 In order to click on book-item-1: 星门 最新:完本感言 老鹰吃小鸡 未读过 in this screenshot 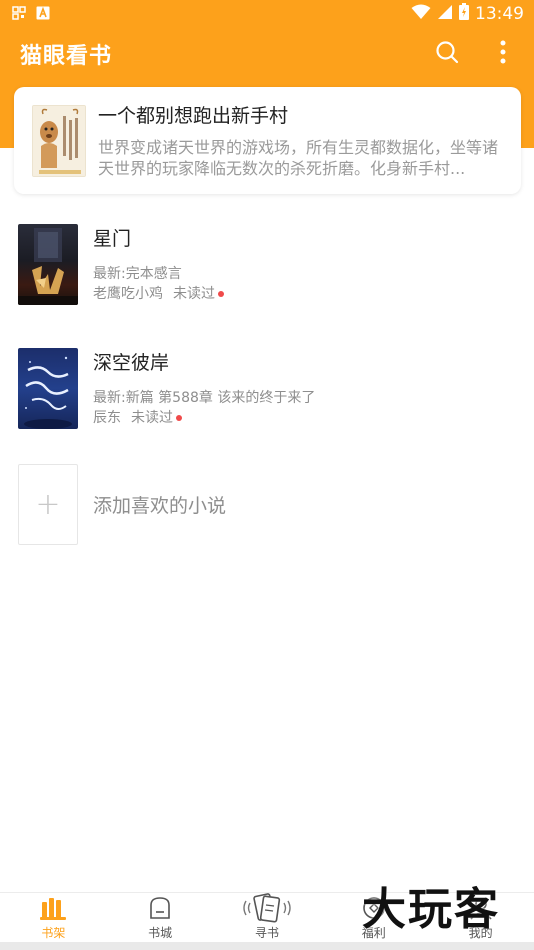, I will do `click(267, 274)`.